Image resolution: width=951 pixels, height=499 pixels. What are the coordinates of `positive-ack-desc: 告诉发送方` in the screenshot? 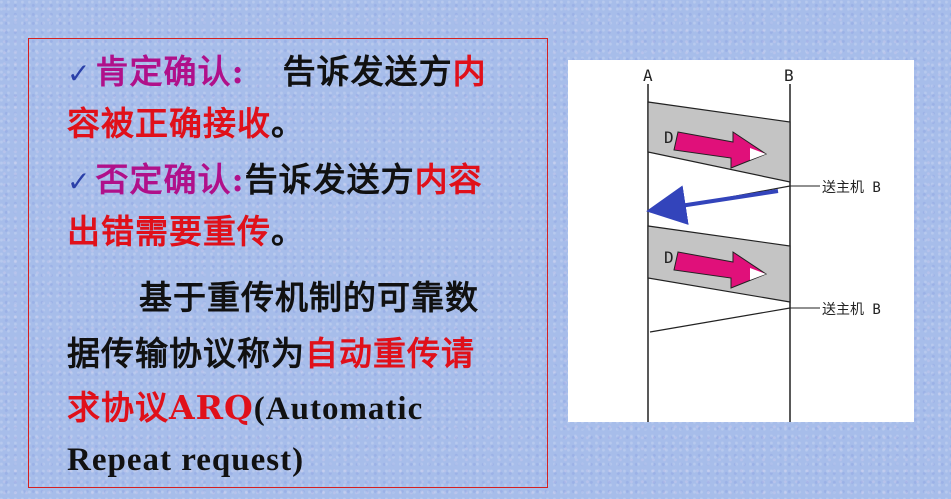 It's located at (367, 71).